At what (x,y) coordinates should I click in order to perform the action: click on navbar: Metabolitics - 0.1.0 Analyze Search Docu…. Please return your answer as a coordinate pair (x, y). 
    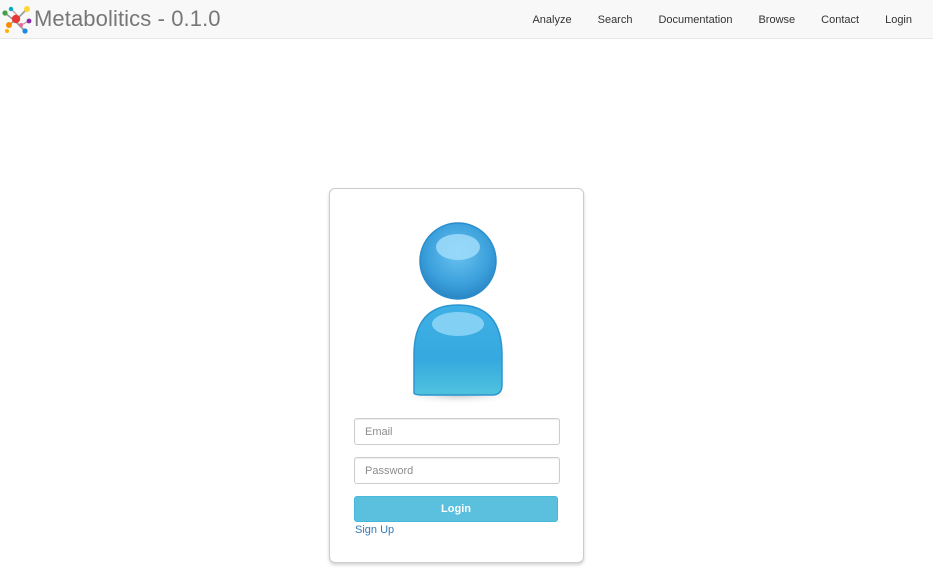
    Looking at the image, I should click on (466, 19).